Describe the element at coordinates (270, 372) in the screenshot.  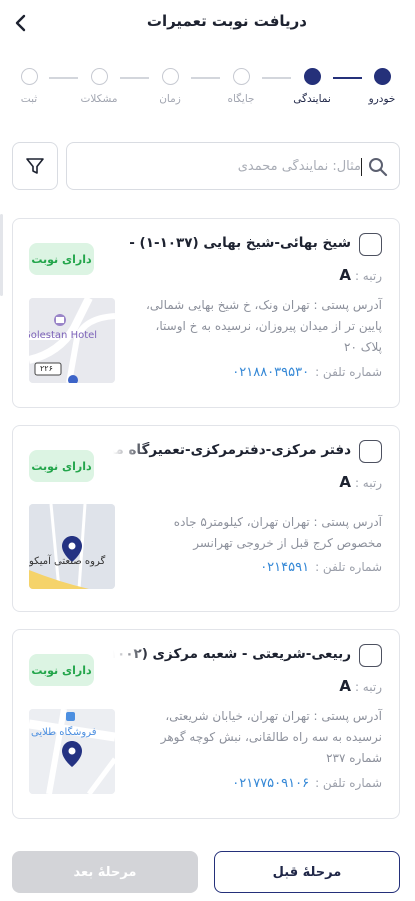
I see `phone-number: ۰۲۱۸۸۰۳۹۵۳۰` at that location.